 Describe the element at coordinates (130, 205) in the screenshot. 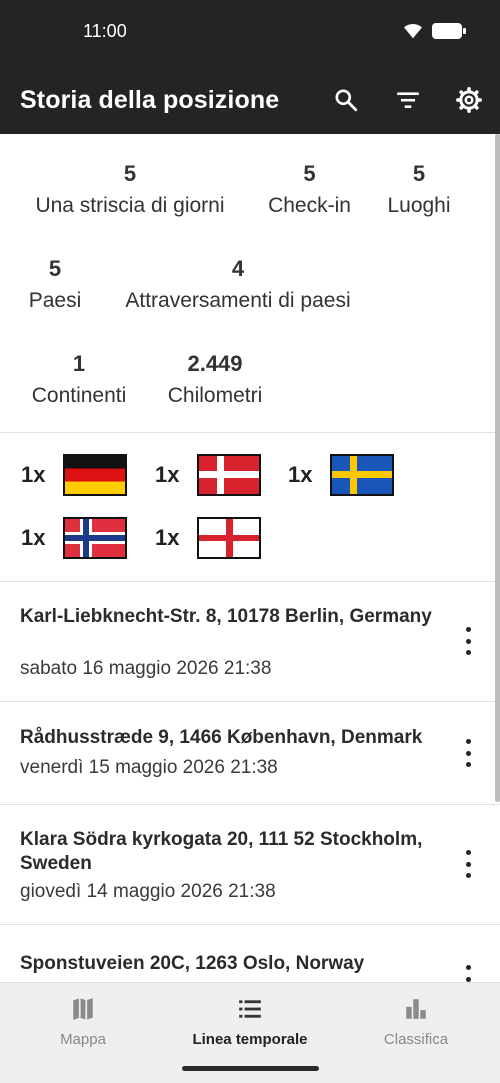

I see `stat-label: Una striscia di giorni` at that location.